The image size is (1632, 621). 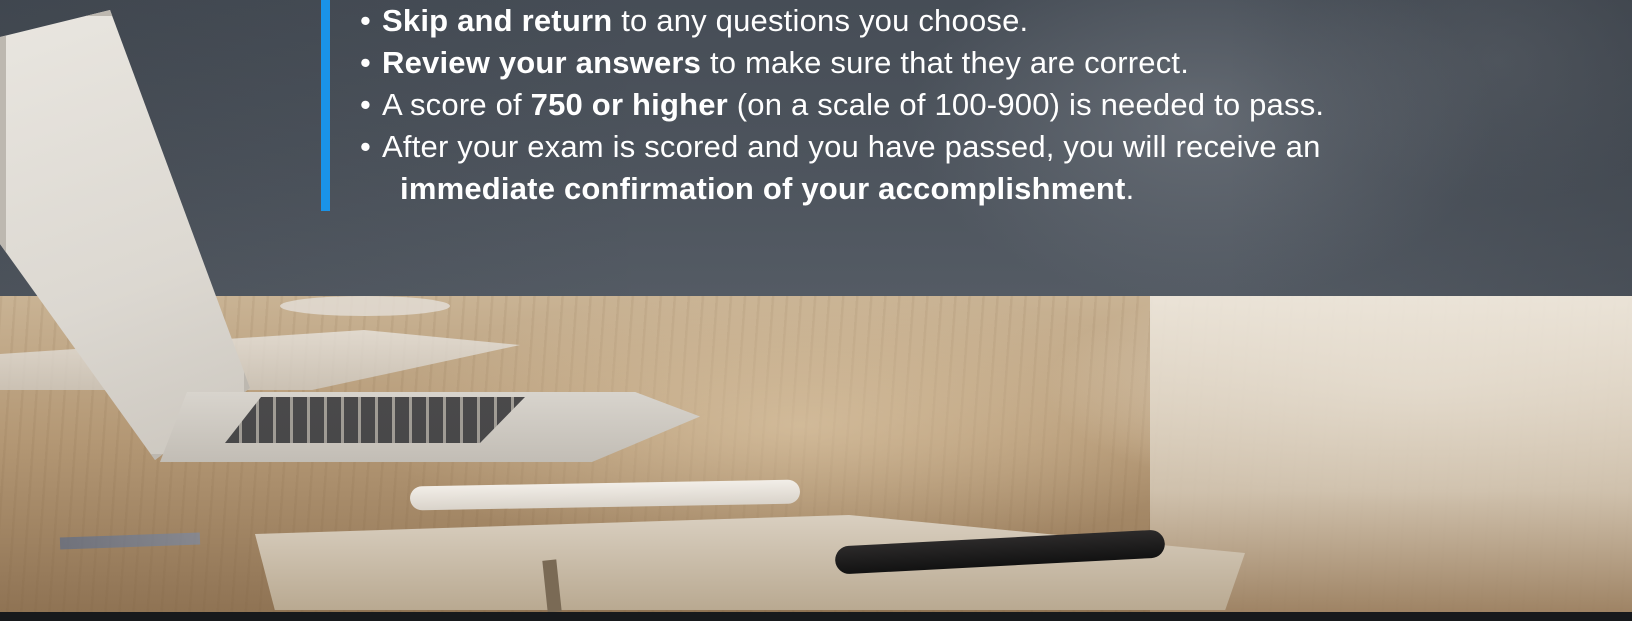 What do you see at coordinates (497, 20) in the screenshot?
I see `bullet-bold-text: Skip and return` at bounding box center [497, 20].